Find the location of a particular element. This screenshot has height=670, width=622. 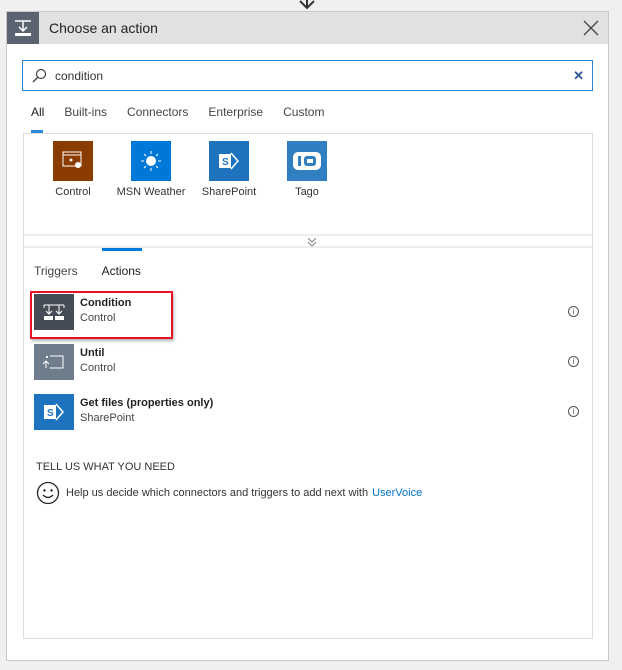

action-subtitle: Control is located at coordinates (98, 368).